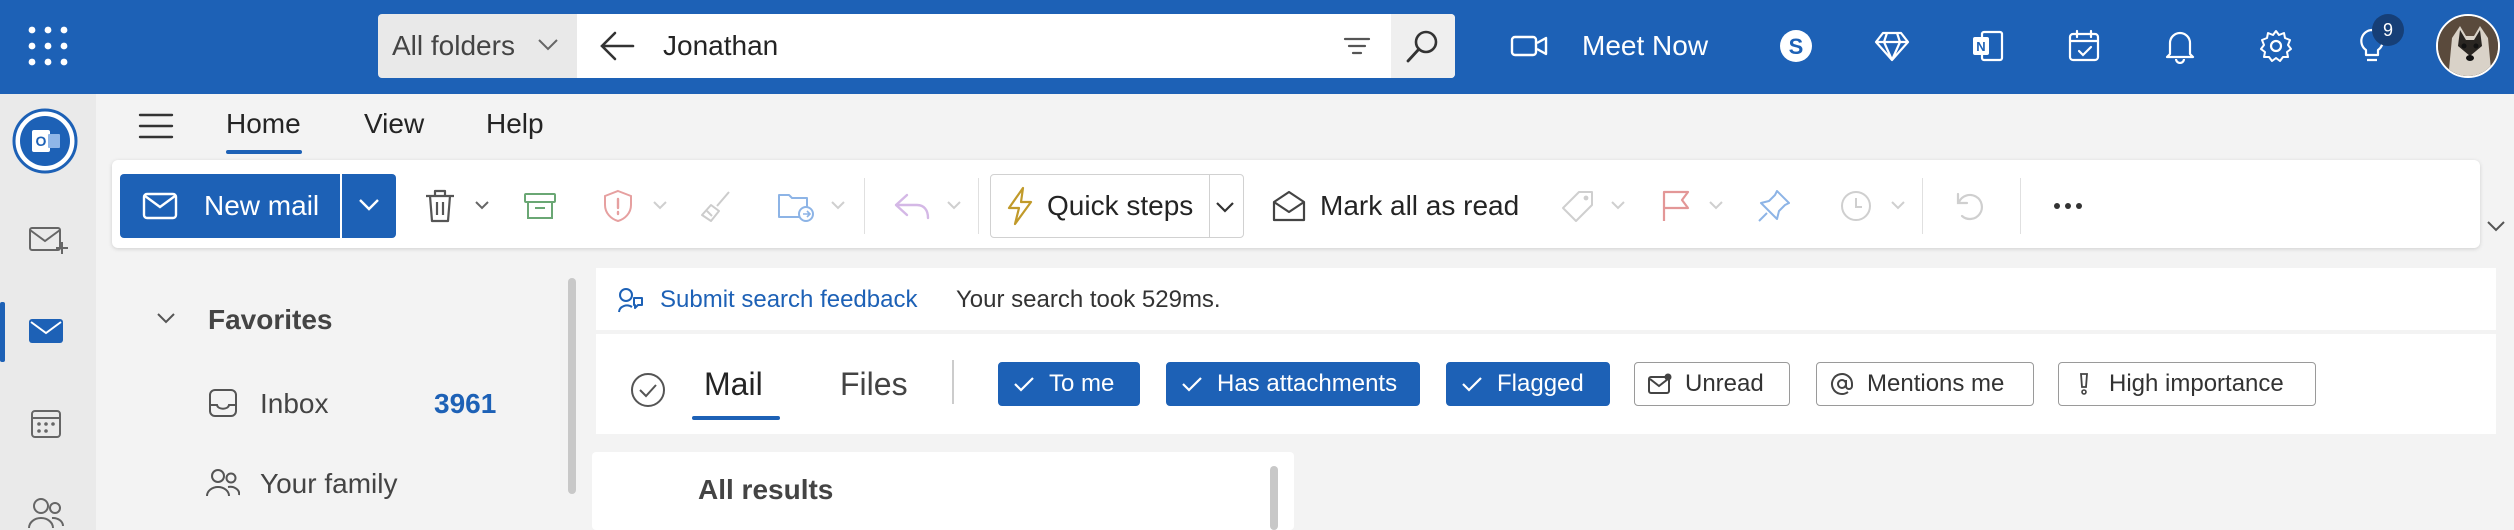  What do you see at coordinates (515, 124) in the screenshot?
I see `tab-help: Help` at bounding box center [515, 124].